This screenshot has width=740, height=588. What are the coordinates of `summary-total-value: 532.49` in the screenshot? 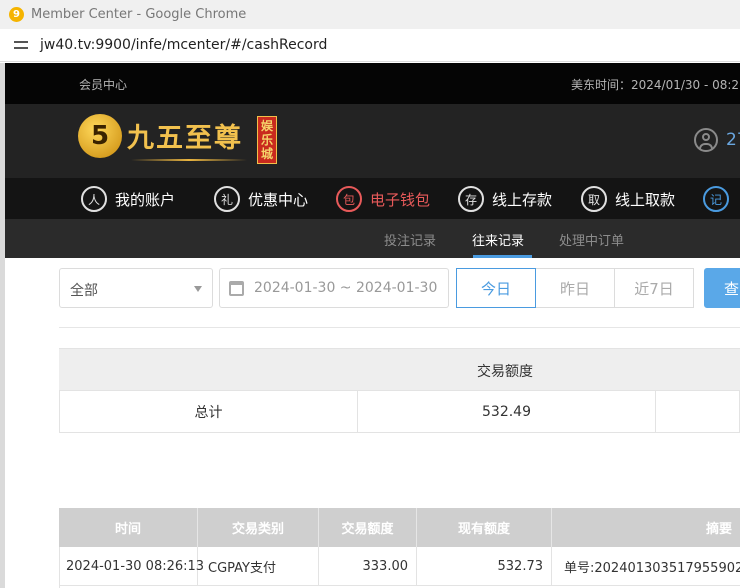 It's located at (506, 411).